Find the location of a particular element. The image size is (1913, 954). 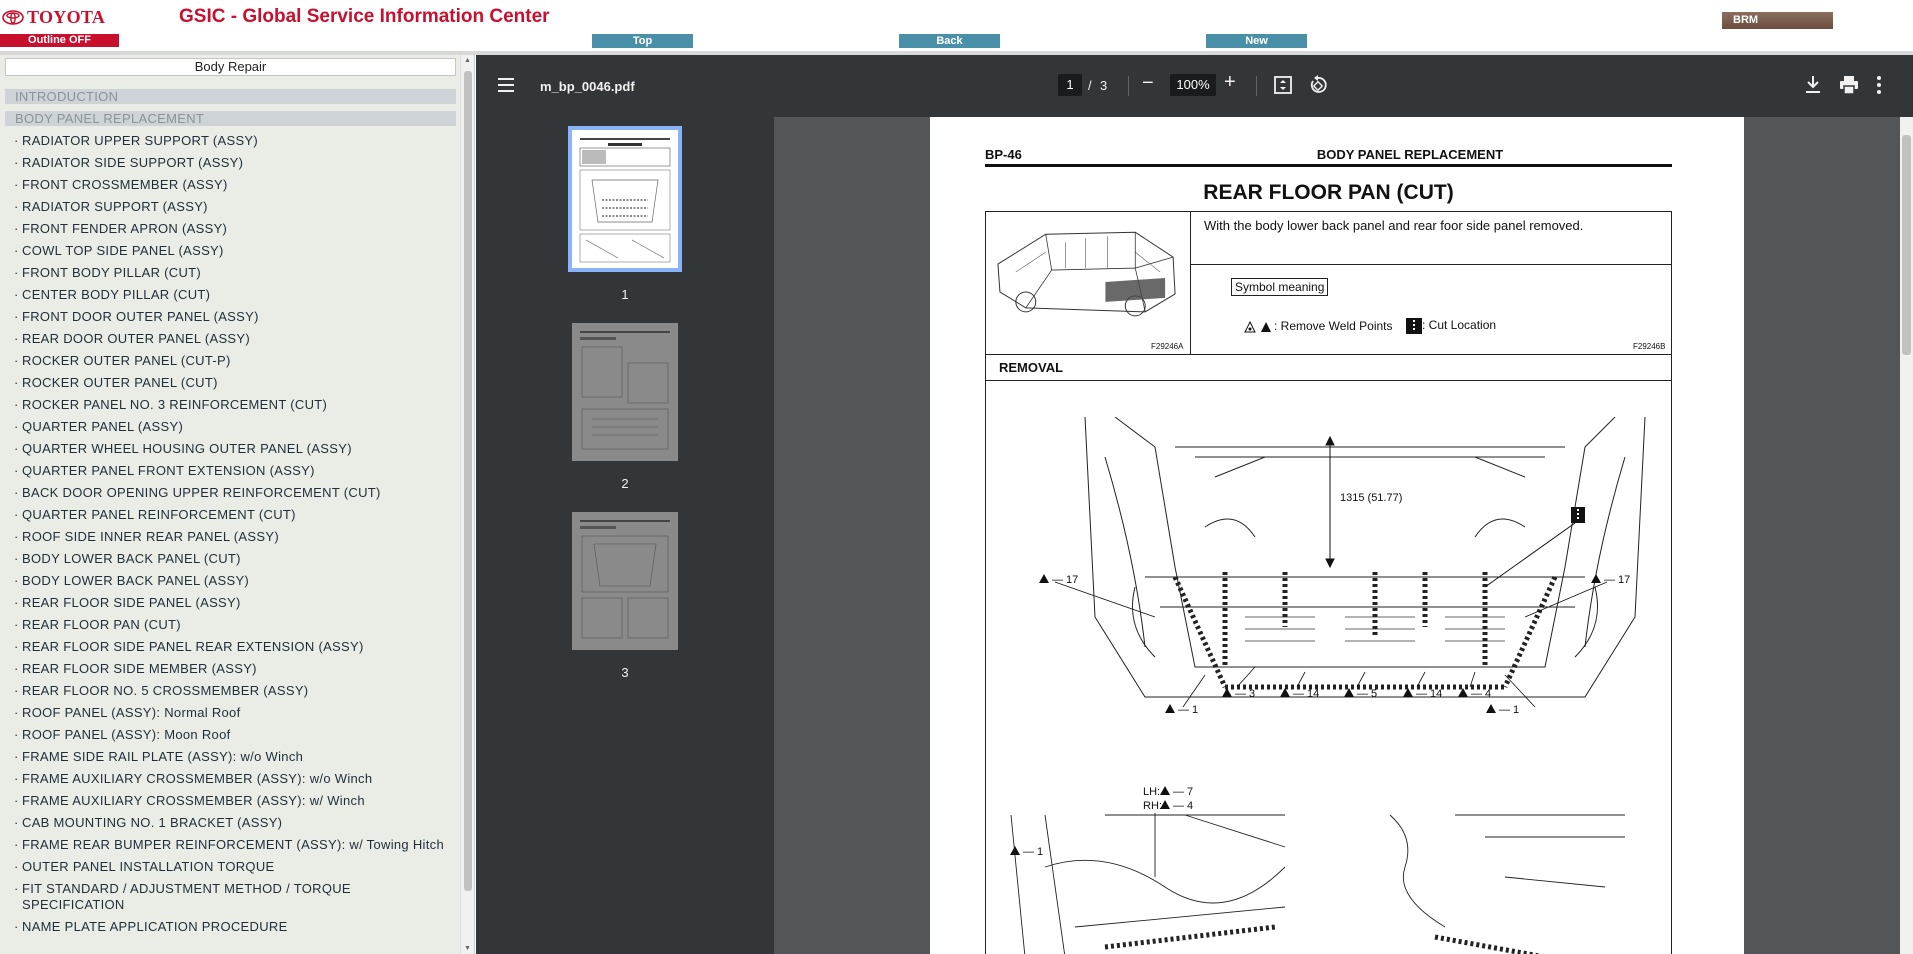

brm-button: BRM is located at coordinates (1777, 20).